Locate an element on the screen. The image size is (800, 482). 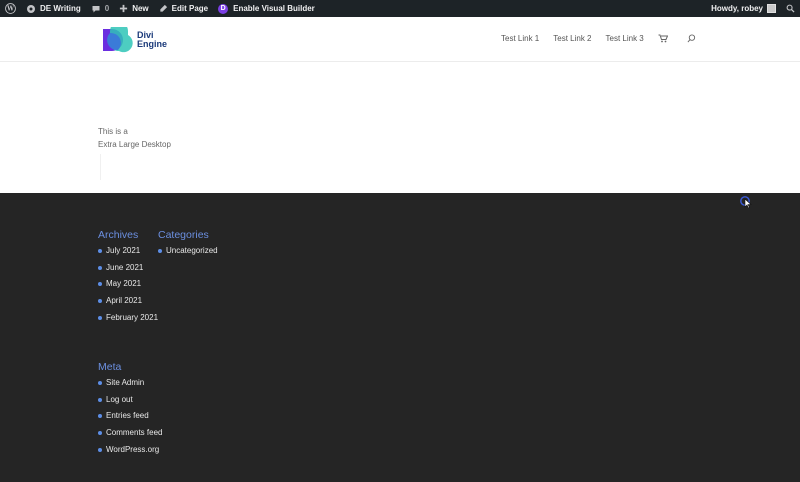
admin-search-button is located at coordinates (790, 8).